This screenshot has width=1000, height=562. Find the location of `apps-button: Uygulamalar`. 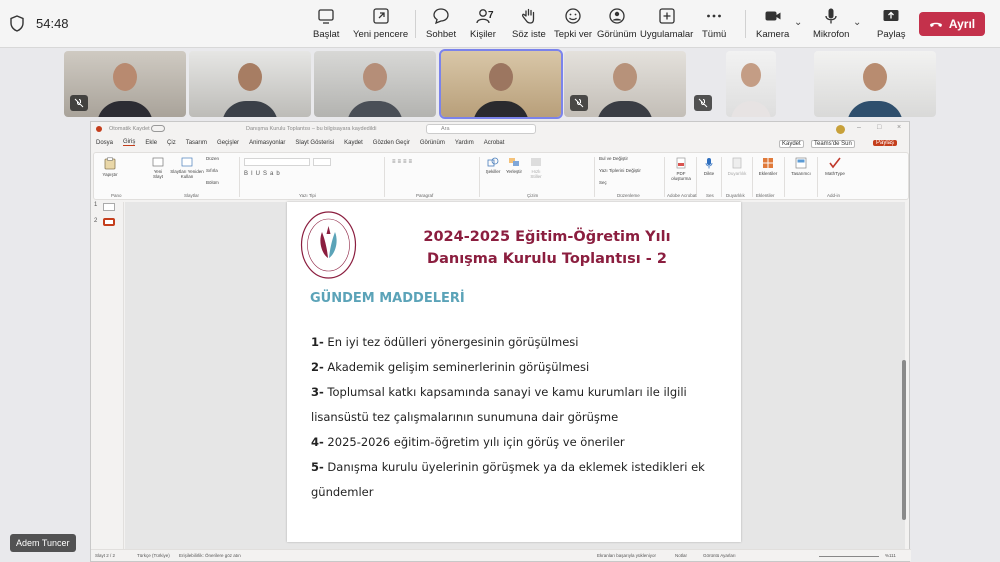

apps-button: Uygulamalar is located at coordinates (666, 25).